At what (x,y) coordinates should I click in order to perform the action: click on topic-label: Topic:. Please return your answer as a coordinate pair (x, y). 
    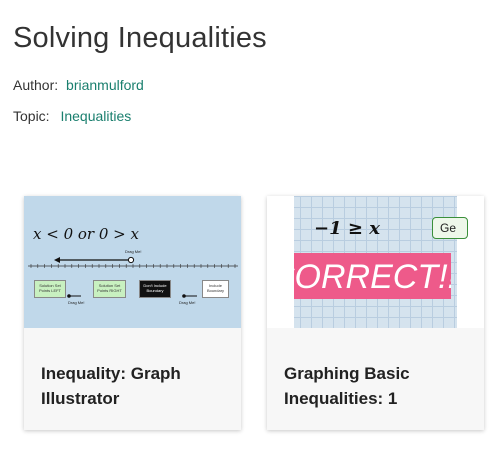
    Looking at the image, I should click on (31, 116).